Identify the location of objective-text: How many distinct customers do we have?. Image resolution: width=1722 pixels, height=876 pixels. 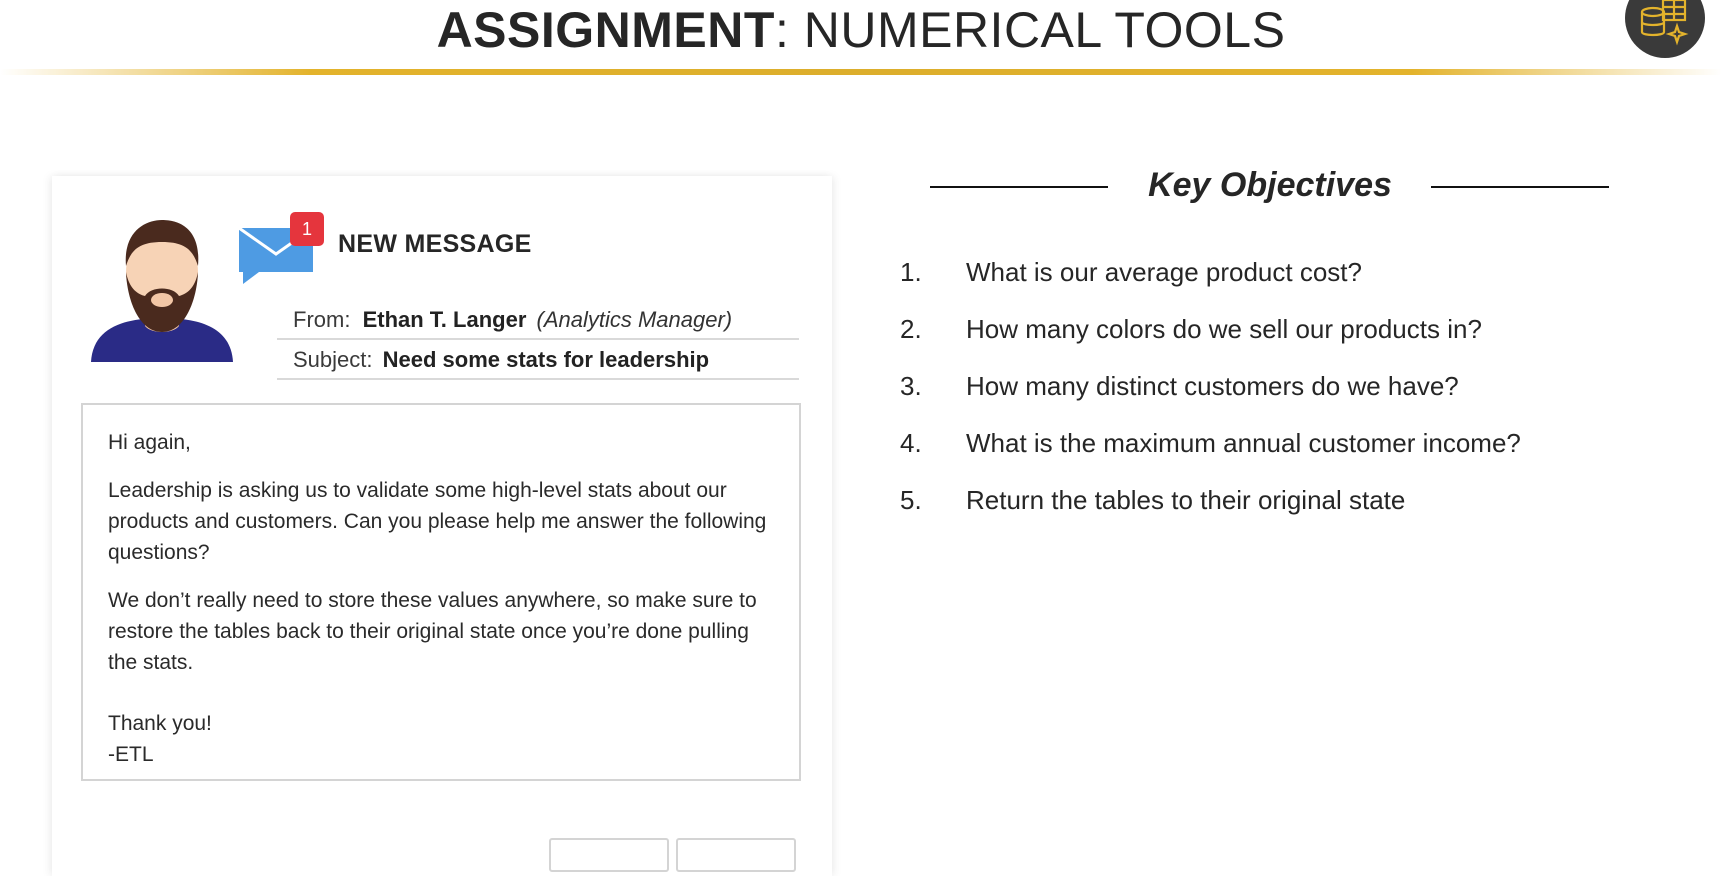
(1212, 386).